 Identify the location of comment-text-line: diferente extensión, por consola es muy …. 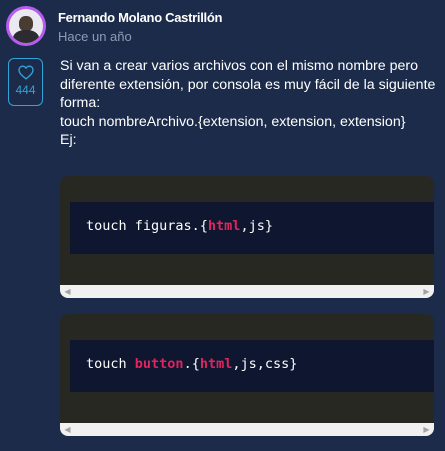
(248, 84).